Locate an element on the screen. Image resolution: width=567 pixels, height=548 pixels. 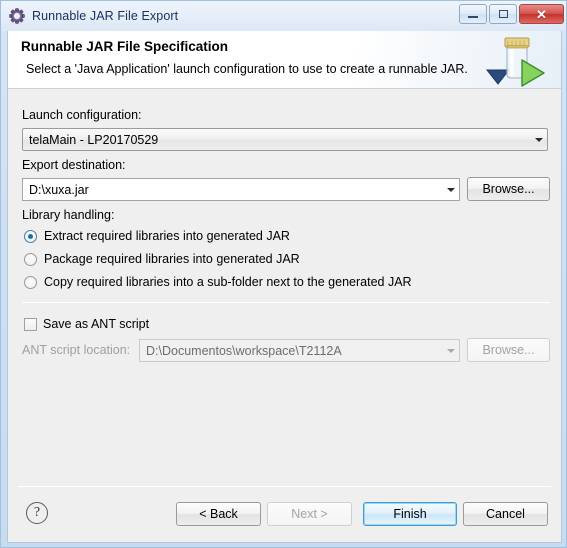
minimize-icon is located at coordinates (473, 17).